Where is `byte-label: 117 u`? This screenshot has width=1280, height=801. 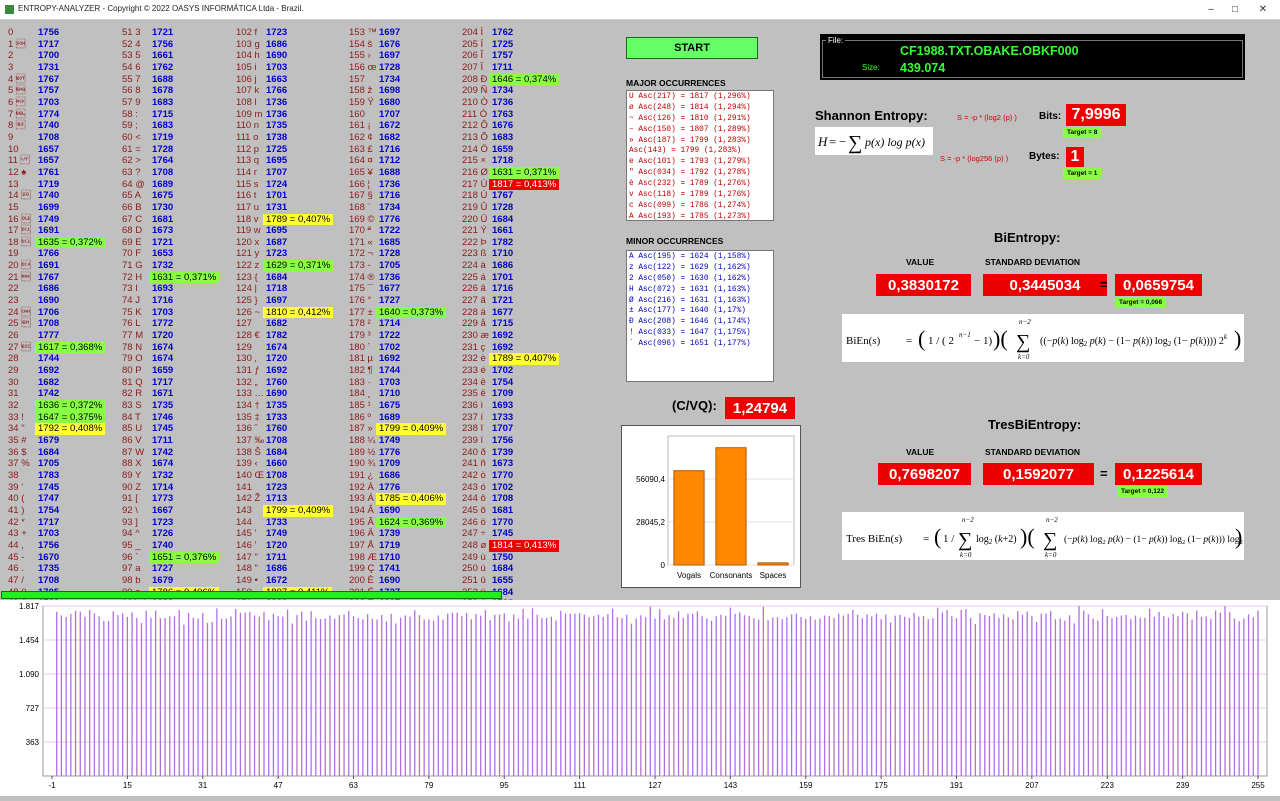
byte-label: 117 u is located at coordinates (248, 207).